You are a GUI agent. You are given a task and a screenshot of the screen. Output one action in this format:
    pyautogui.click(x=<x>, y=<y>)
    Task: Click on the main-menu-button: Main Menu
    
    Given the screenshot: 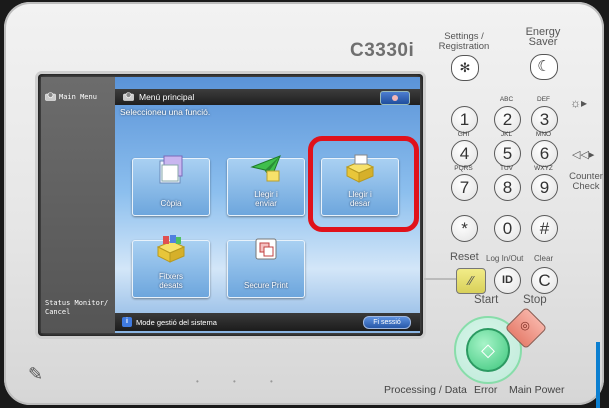 What is the action you would take?
    pyautogui.click(x=71, y=96)
    